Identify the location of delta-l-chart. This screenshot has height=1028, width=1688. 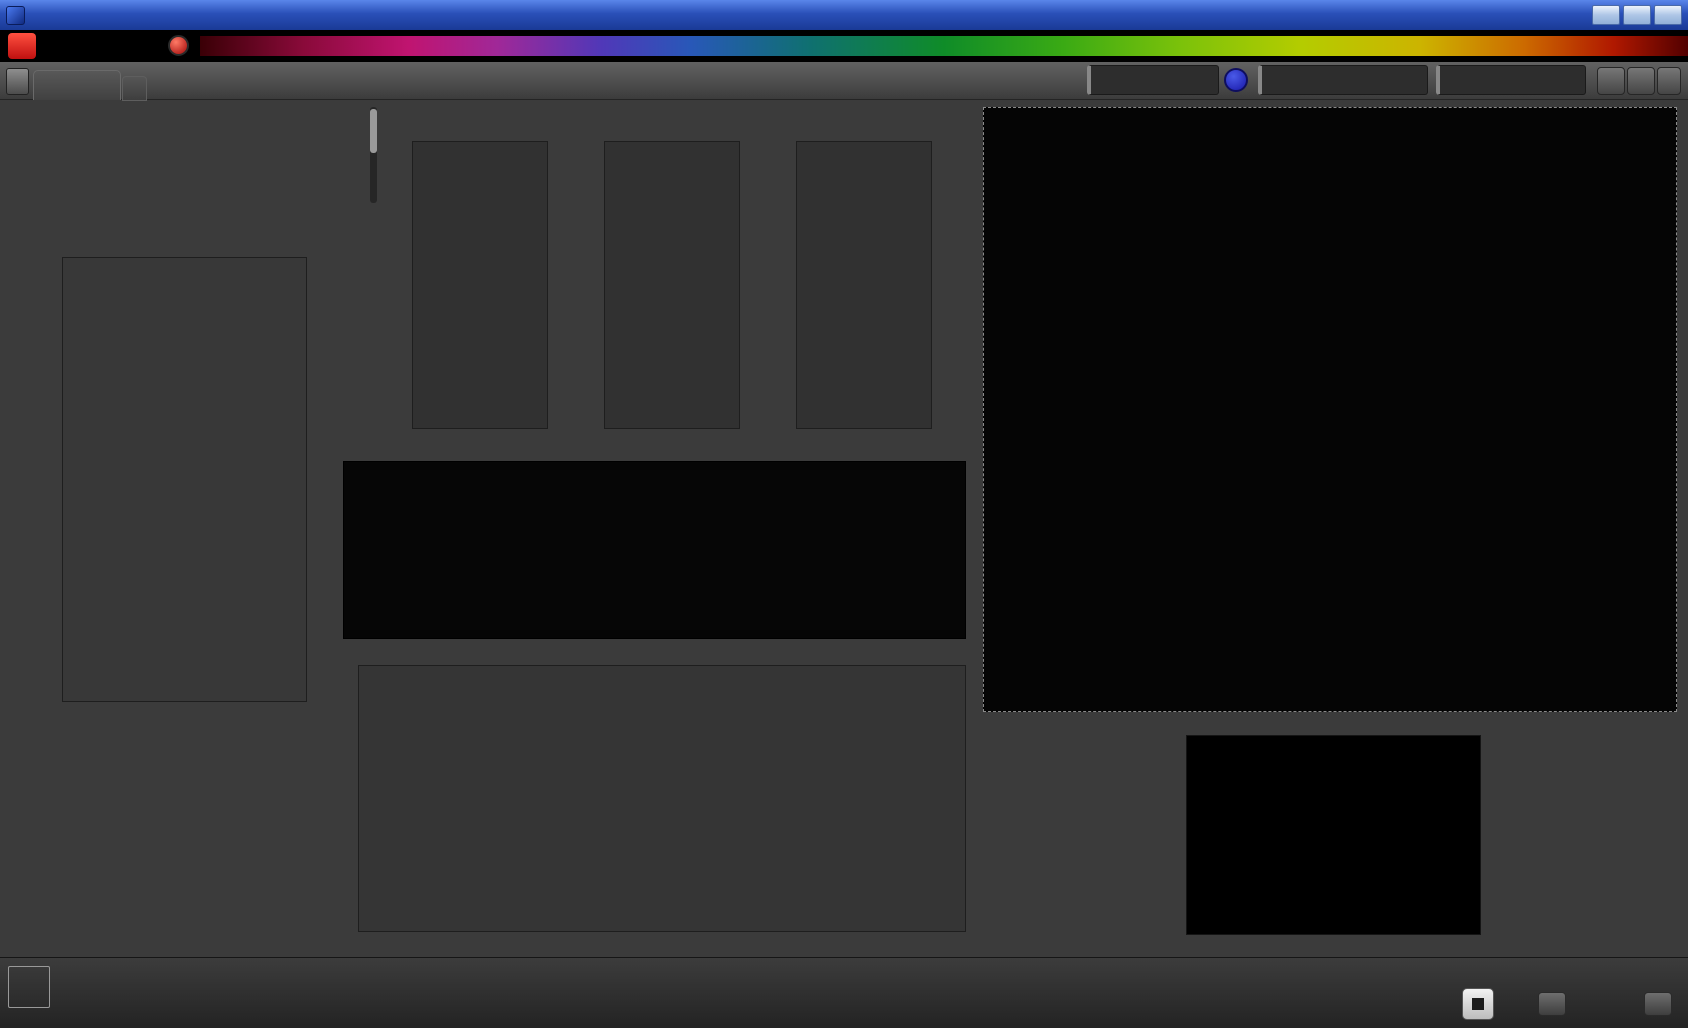
(464, 295).